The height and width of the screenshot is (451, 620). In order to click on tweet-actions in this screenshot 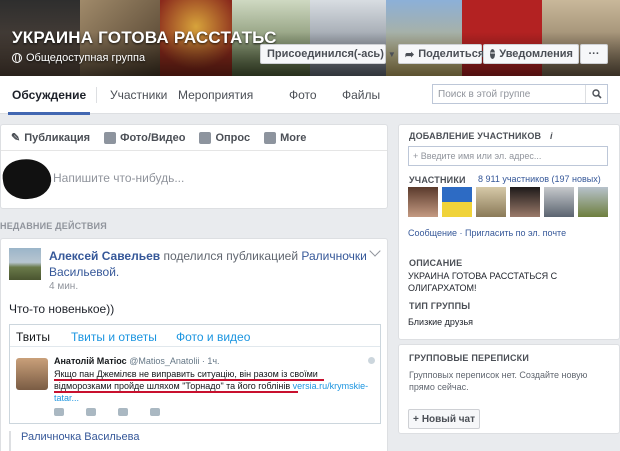, I will do `click(107, 412)`.